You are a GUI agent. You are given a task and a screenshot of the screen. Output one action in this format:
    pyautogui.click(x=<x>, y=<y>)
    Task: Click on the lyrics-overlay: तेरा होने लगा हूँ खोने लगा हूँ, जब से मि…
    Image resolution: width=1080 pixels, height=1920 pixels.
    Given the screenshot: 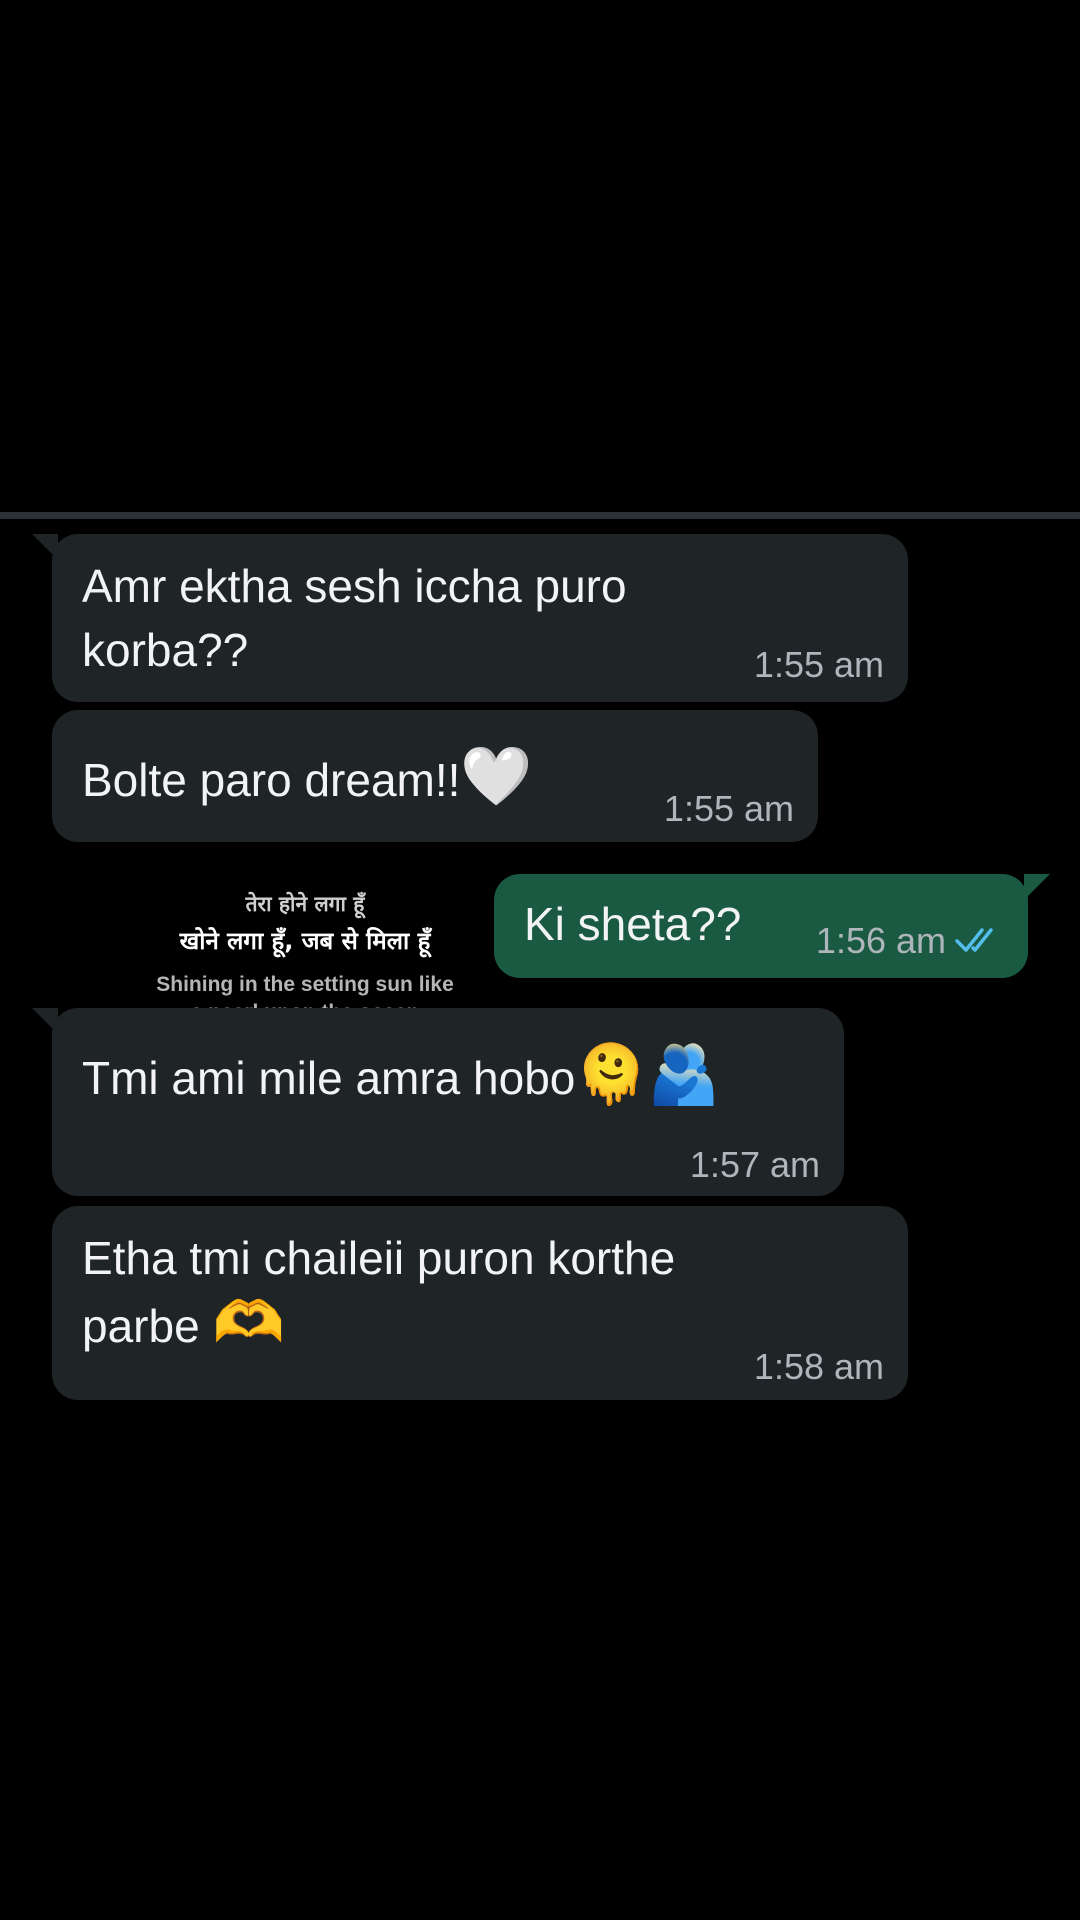 What is the action you would take?
    pyautogui.click(x=305, y=958)
    